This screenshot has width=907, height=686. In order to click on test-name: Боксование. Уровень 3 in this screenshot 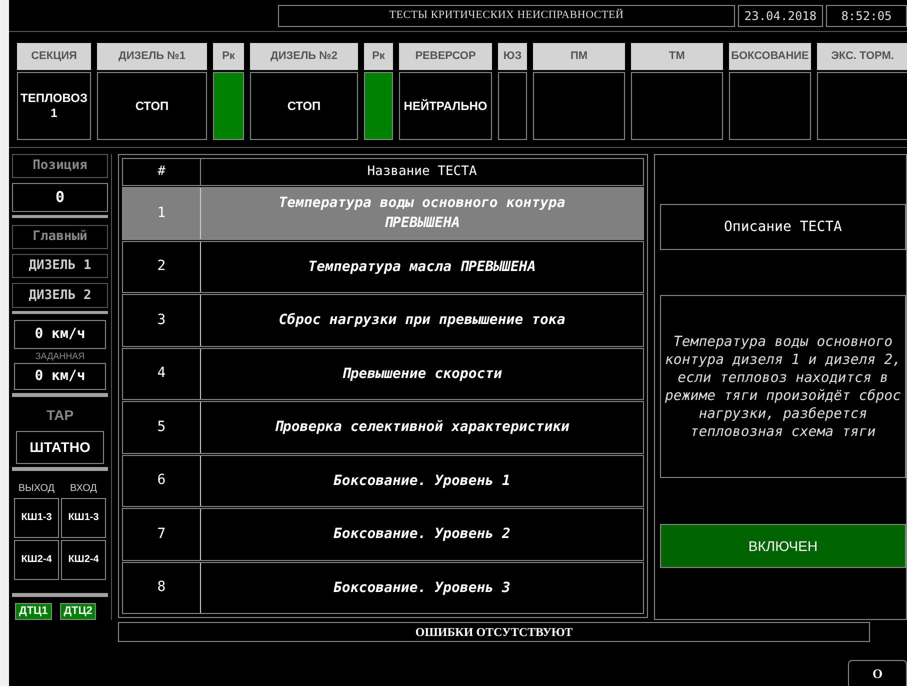, I will do `click(422, 588)`.